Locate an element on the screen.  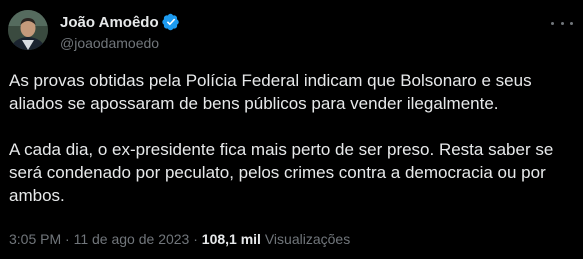
verified-badge-icon is located at coordinates (170, 22).